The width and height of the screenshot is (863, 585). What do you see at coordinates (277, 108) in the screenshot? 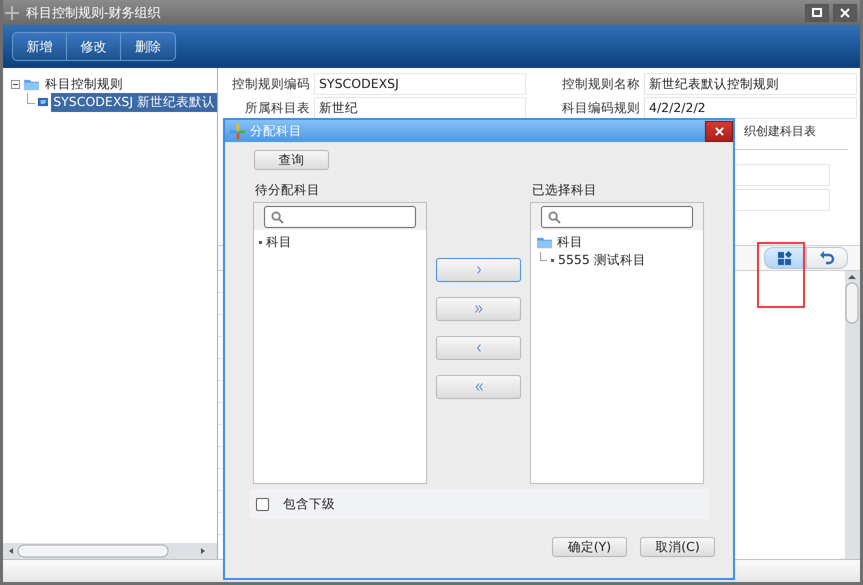
I see `field-label: 所属科目表` at bounding box center [277, 108].